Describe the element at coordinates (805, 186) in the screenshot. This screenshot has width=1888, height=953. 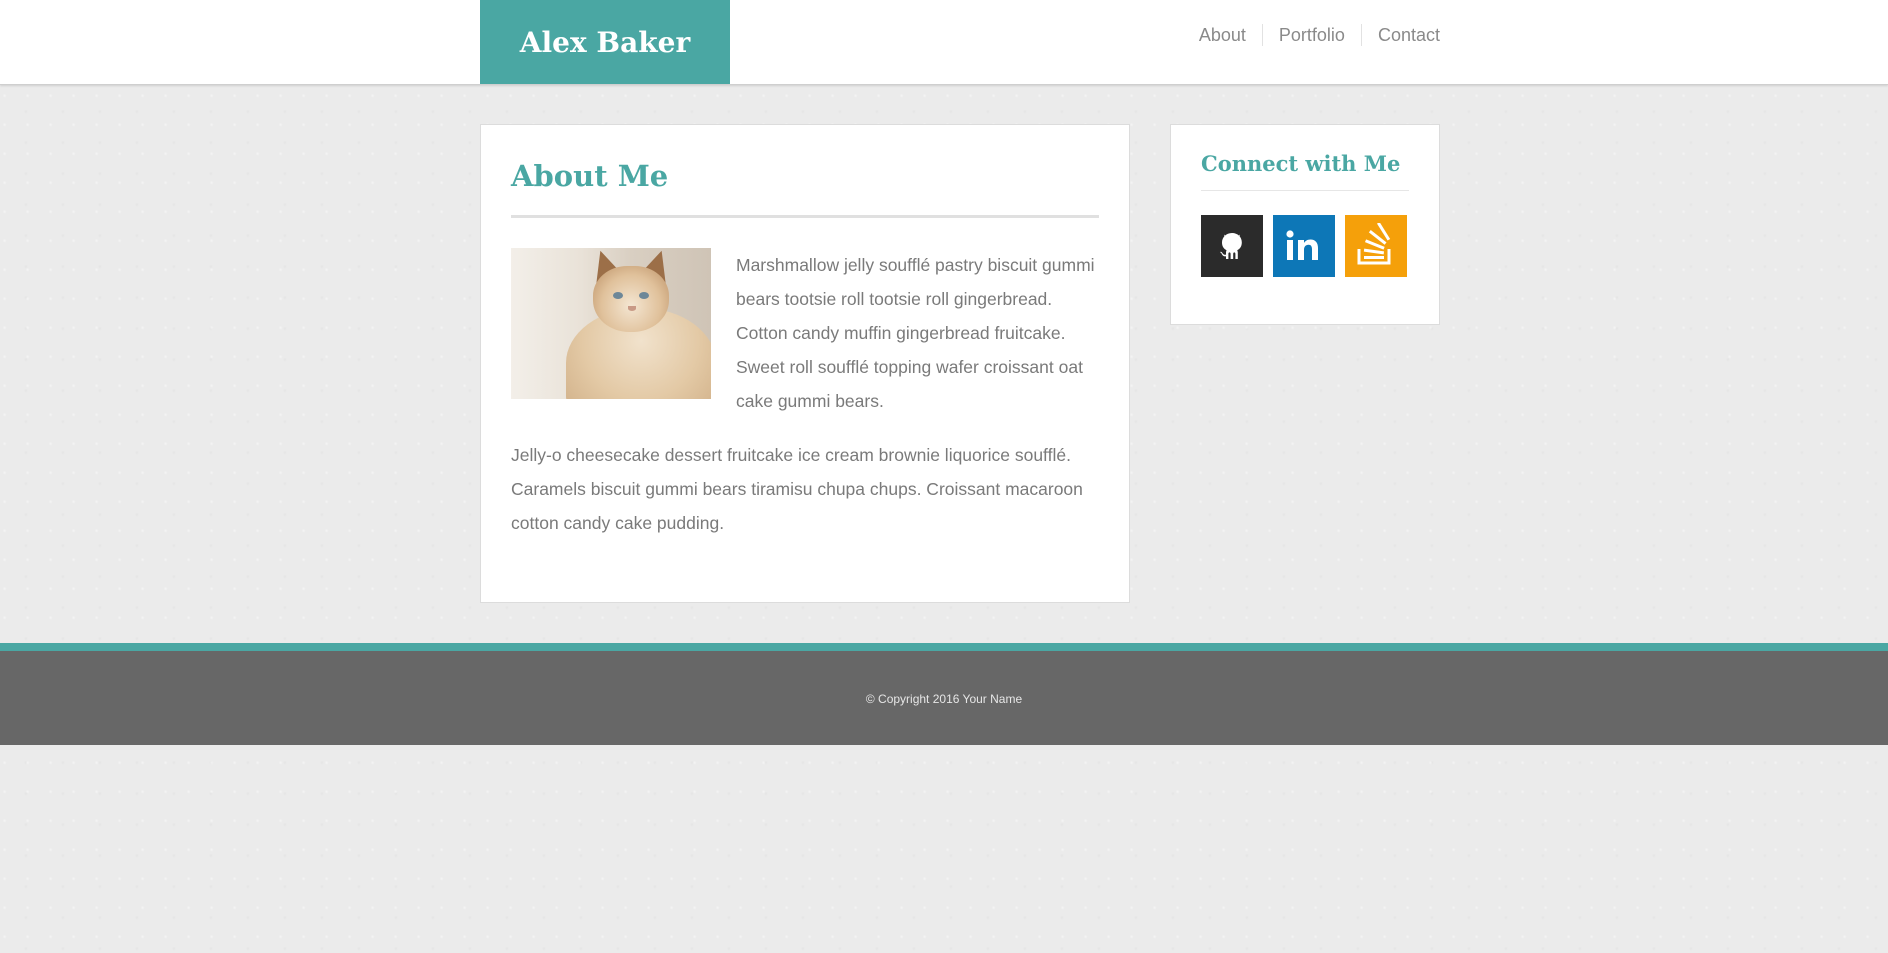
I see `page-title: About Me` at that location.